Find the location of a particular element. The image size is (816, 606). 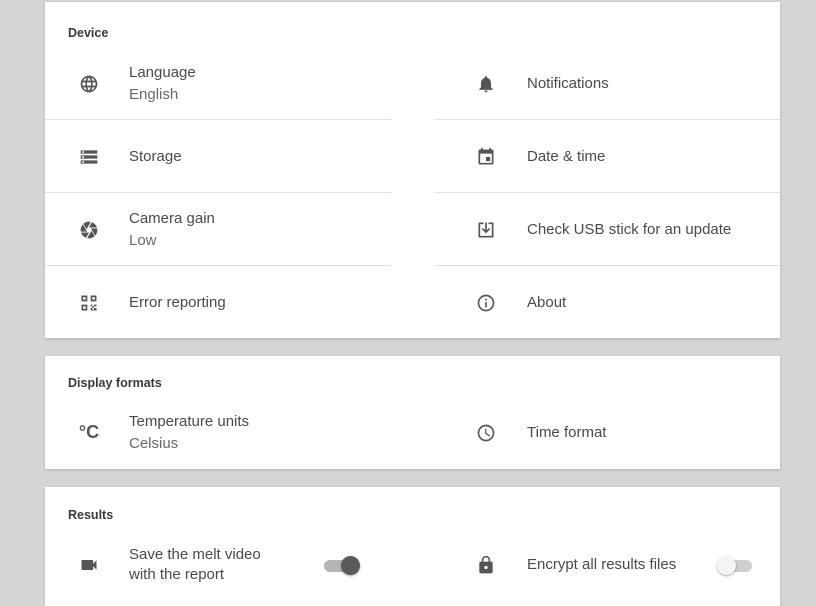

camera-gain-label: Camera gain is located at coordinates (172, 218).